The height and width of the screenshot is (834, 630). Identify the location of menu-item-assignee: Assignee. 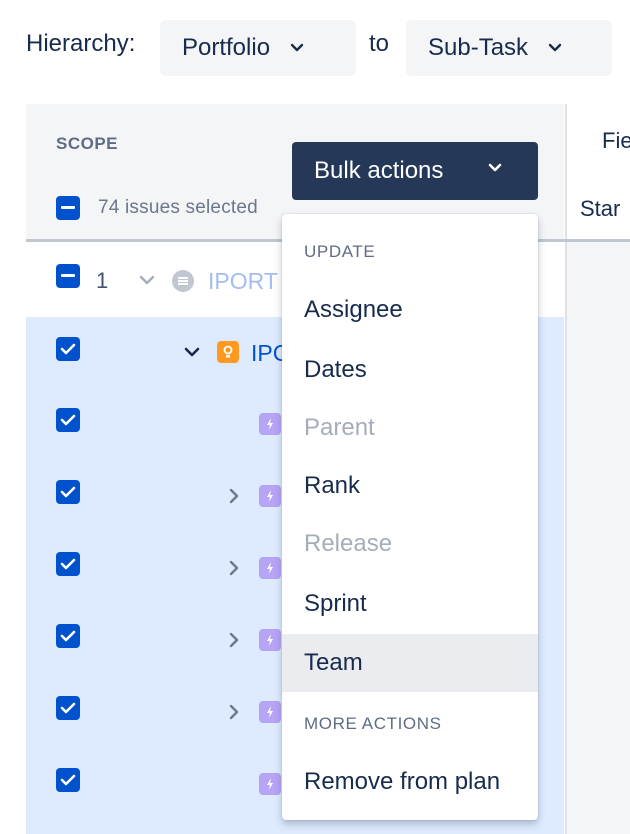
(410, 310).